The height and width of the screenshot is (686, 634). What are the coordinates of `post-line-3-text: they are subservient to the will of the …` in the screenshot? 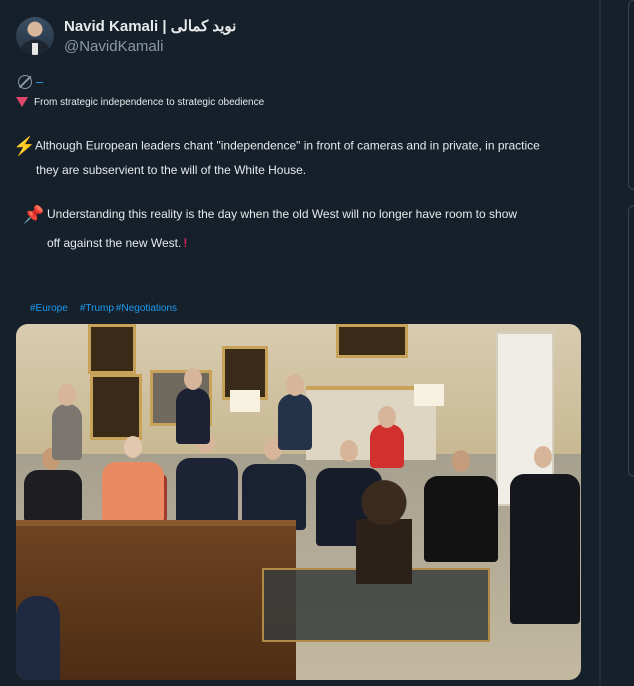 It's located at (171, 170).